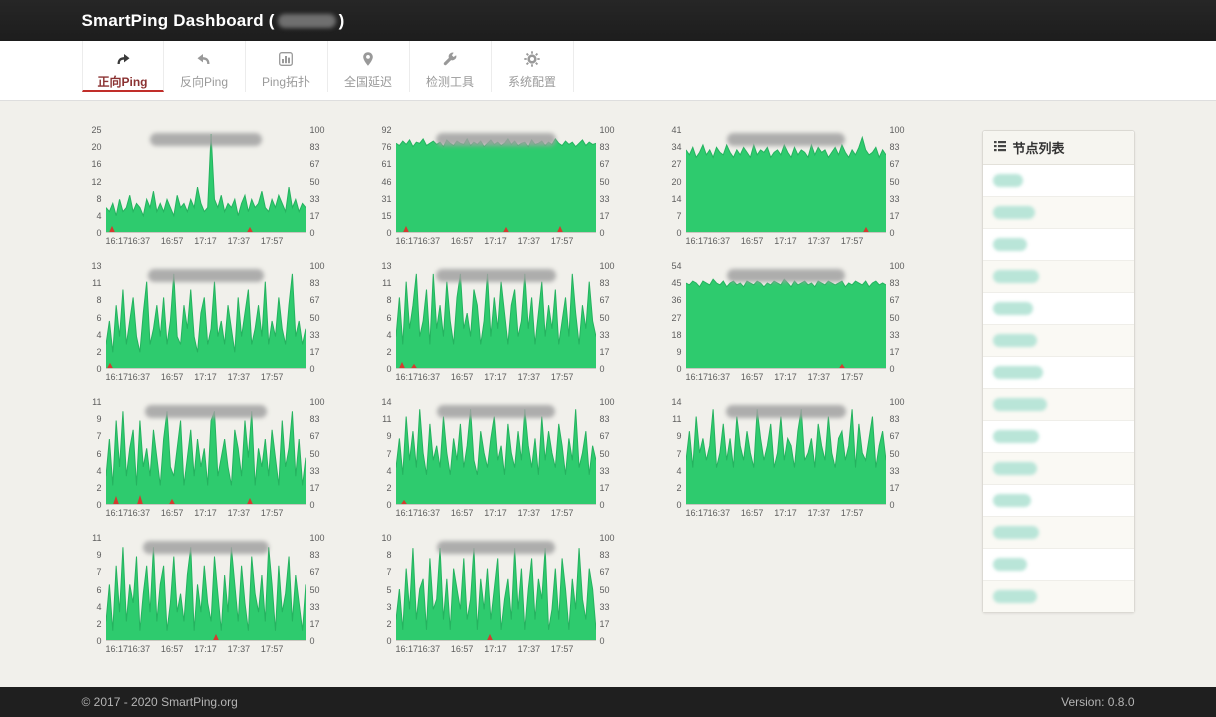  Describe the element at coordinates (451, 66) in the screenshot. I see `nav-tab-detect-tools: 检测工具` at that location.